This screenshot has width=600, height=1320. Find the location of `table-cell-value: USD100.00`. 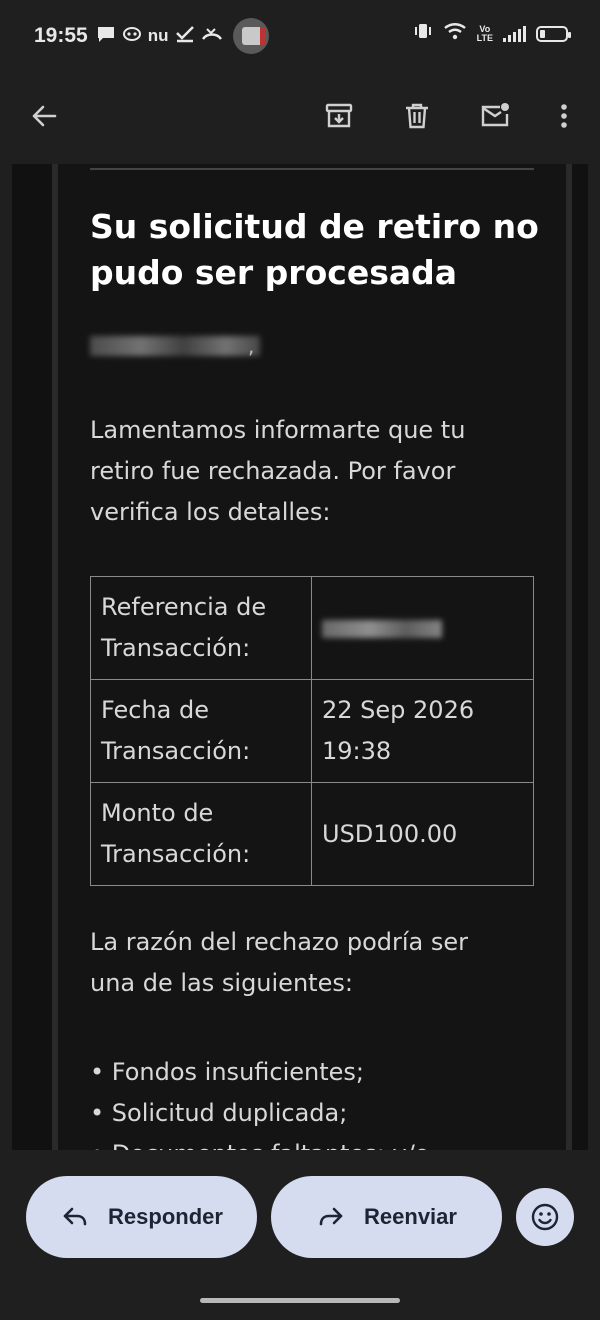

table-cell-value: USD100.00 is located at coordinates (422, 834).